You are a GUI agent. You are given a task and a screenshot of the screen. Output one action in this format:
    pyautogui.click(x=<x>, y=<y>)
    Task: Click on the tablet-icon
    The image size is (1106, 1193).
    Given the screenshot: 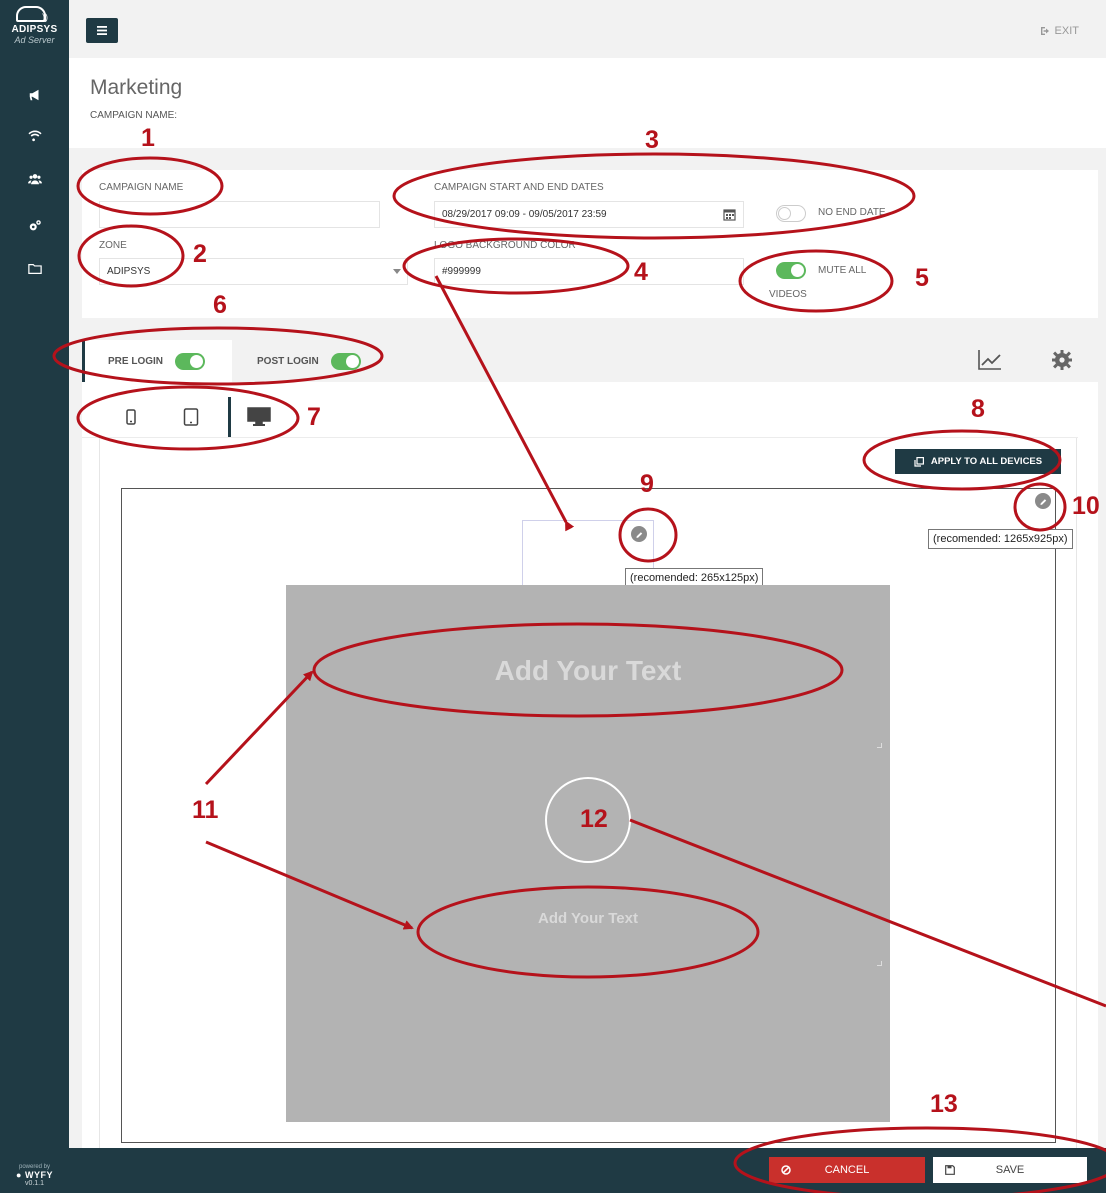 What is the action you would take?
    pyautogui.click(x=191, y=417)
    